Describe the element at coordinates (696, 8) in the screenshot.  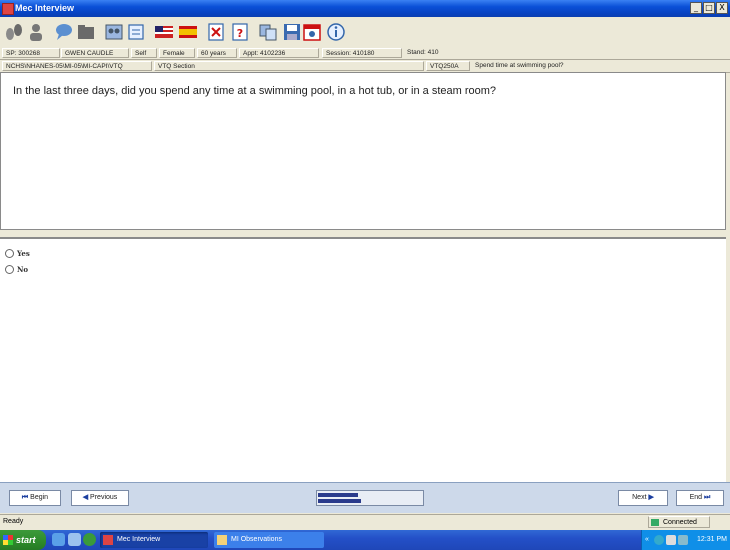
I see `minimize-button: _` at that location.